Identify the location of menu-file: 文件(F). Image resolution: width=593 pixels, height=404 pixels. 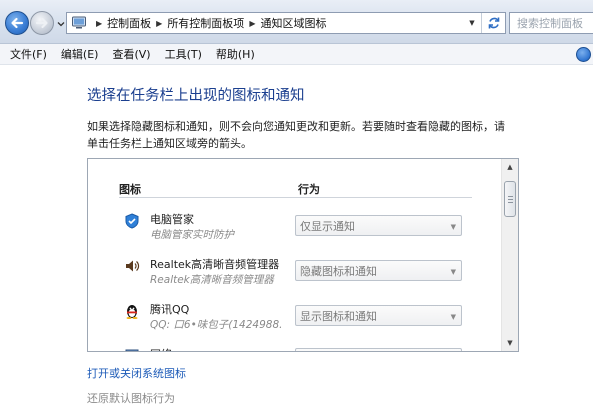
(28, 54).